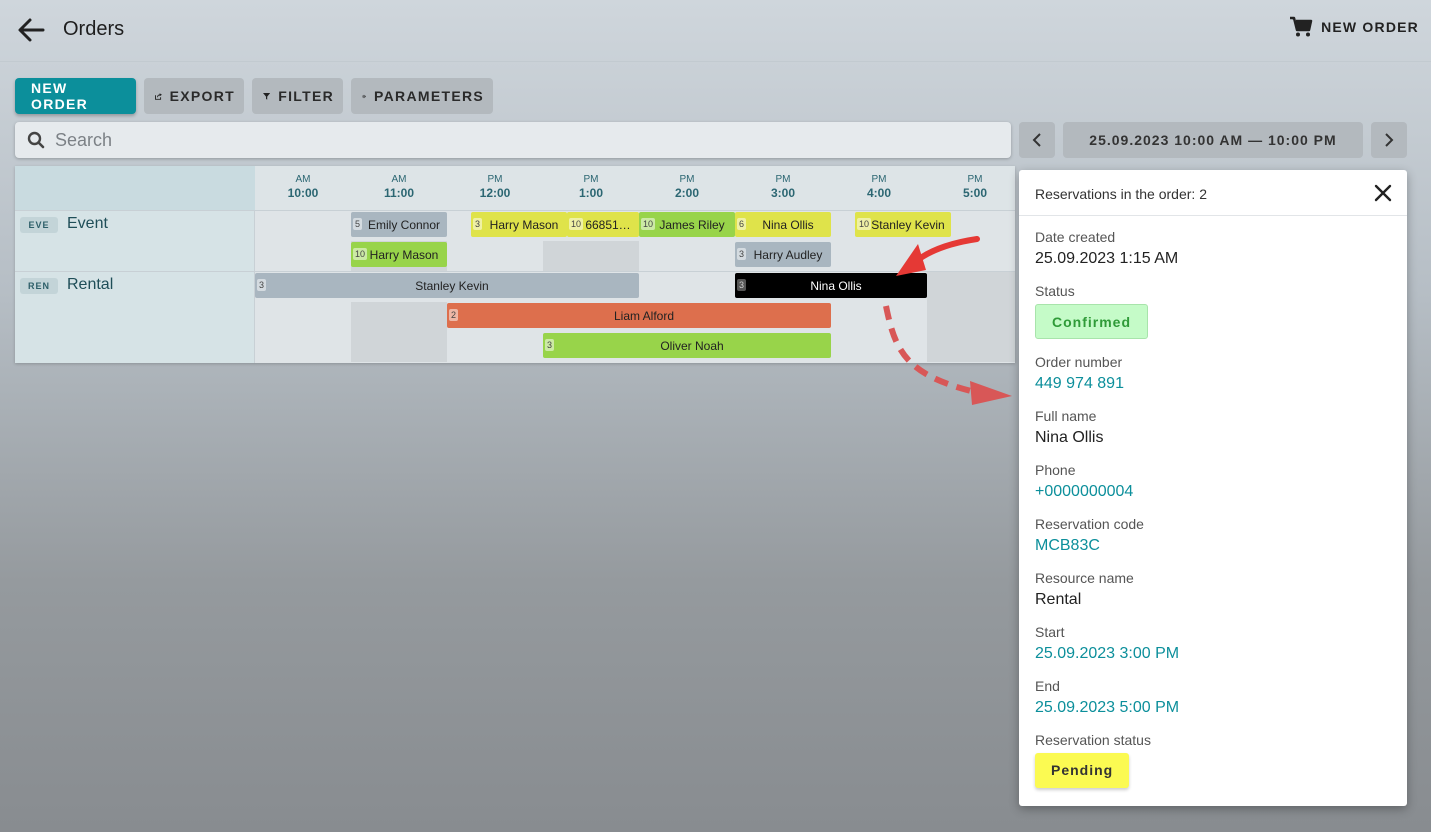  I want to click on reservation-bar: 3 Harry Mason, so click(519, 224).